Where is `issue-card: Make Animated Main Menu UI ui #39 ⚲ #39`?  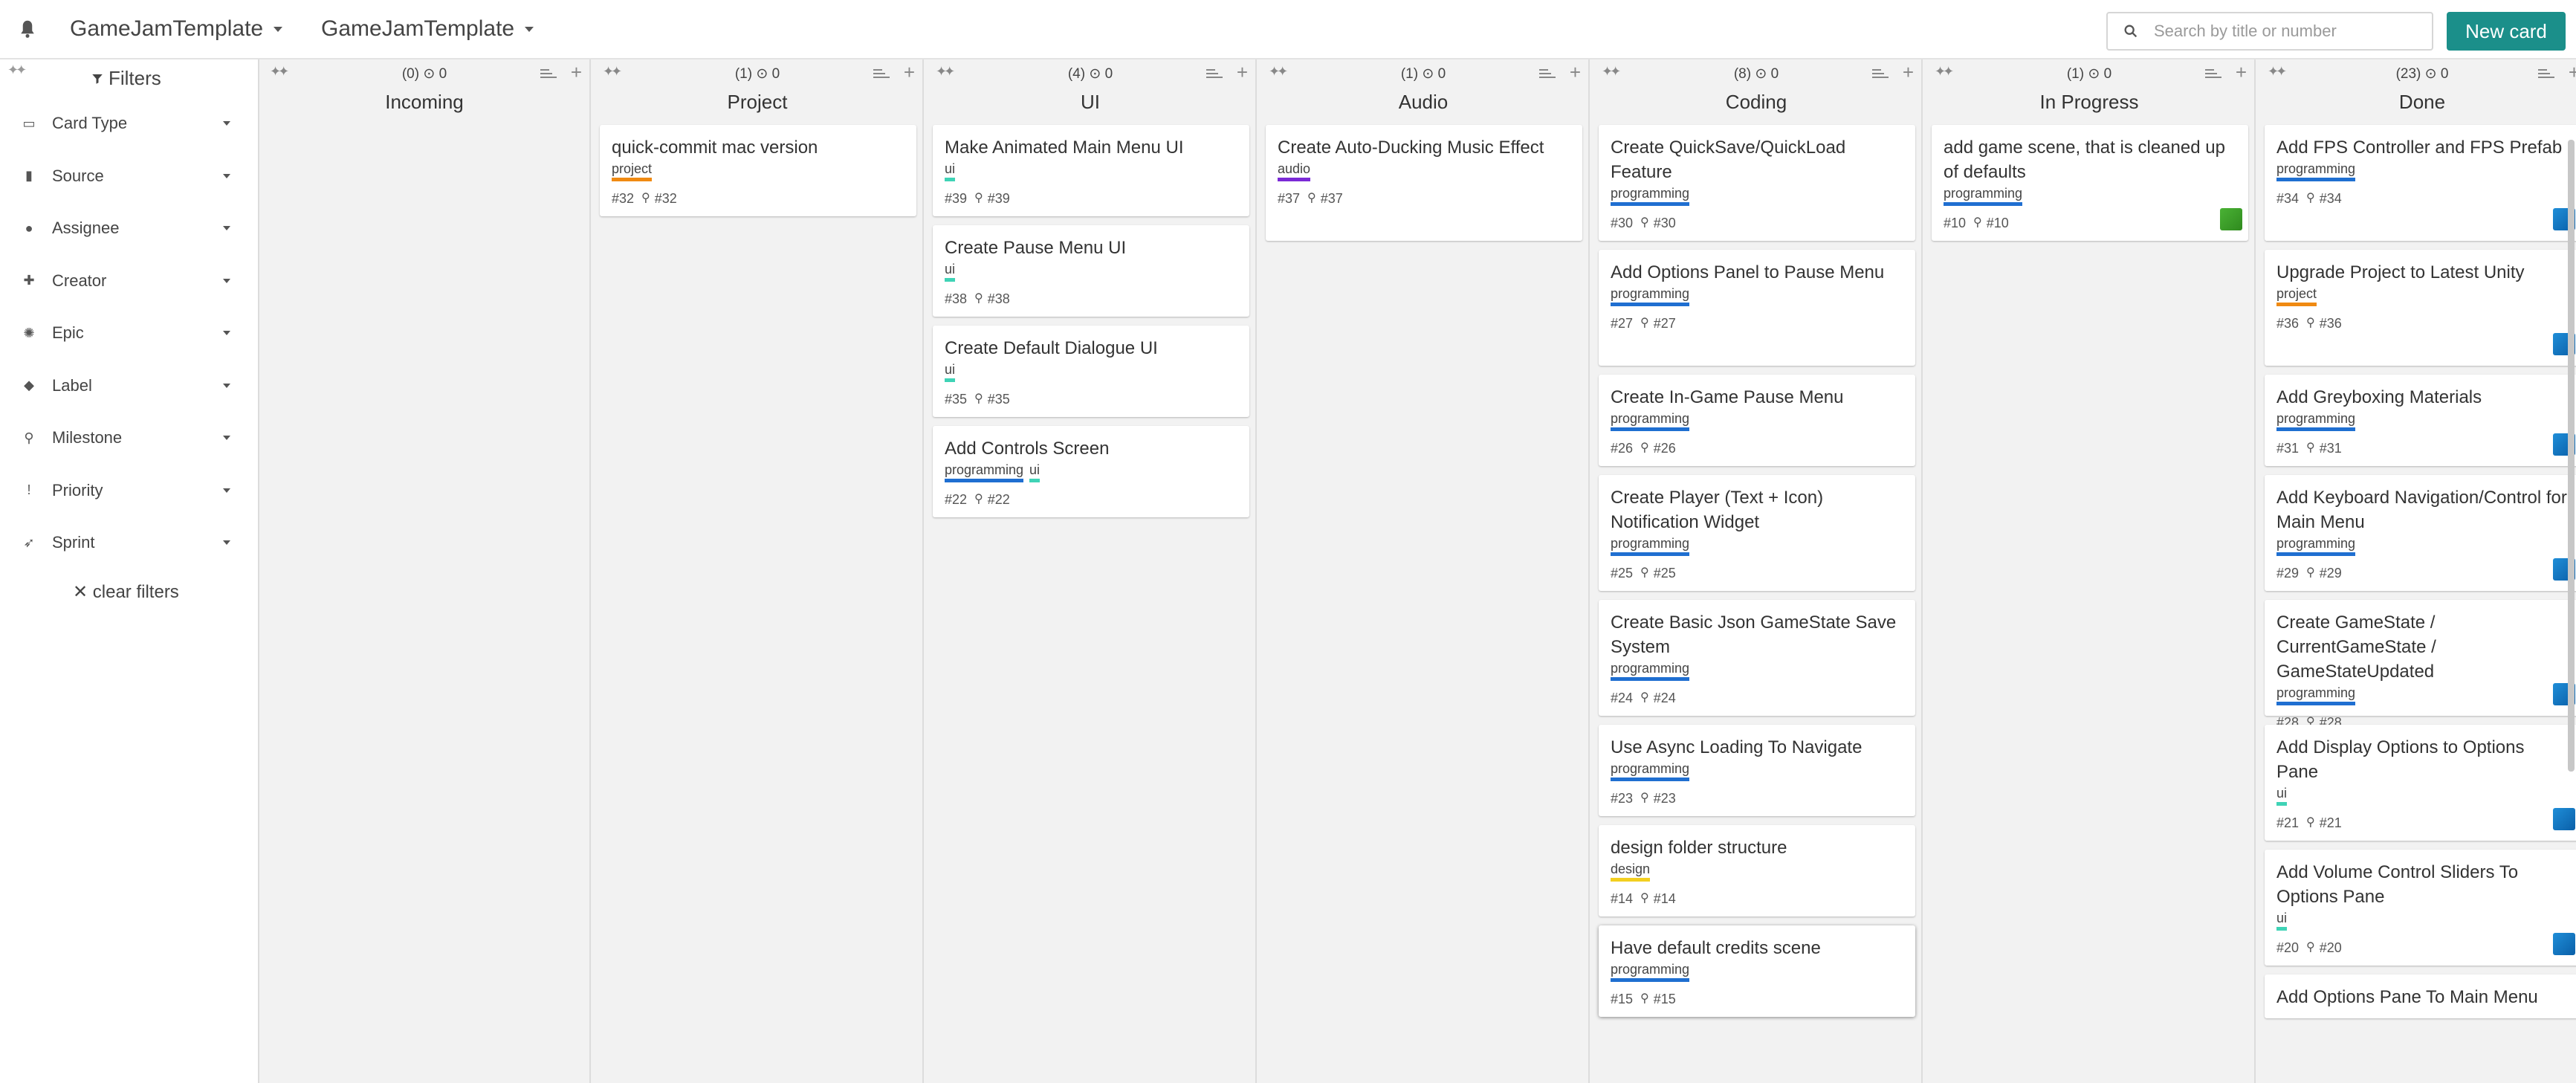
issue-card: Make Animated Main Menu UI ui #39 ⚲ #39 is located at coordinates (1091, 170).